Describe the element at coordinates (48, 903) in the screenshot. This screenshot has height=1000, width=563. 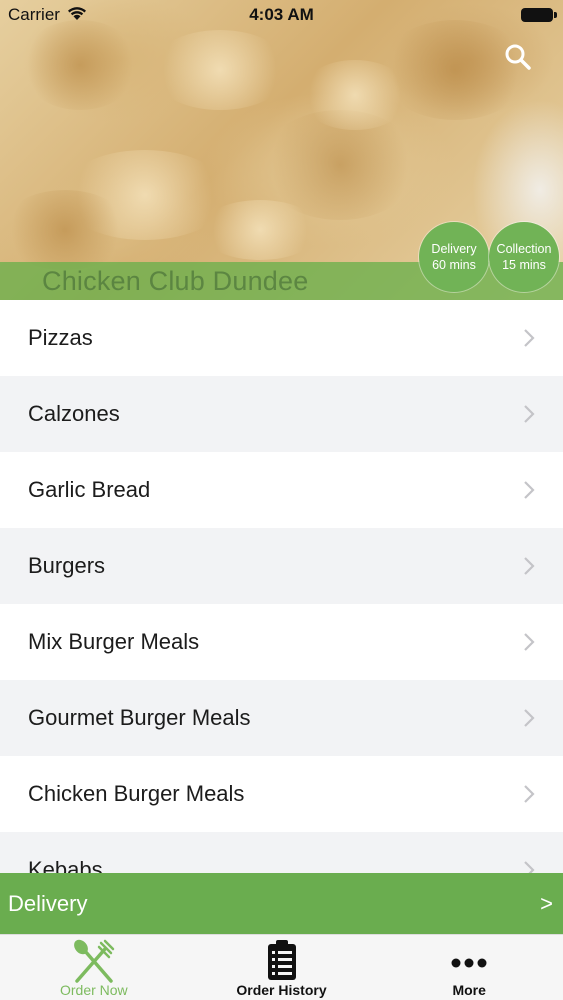
I see `delivery-mode-label: Delivery` at that location.